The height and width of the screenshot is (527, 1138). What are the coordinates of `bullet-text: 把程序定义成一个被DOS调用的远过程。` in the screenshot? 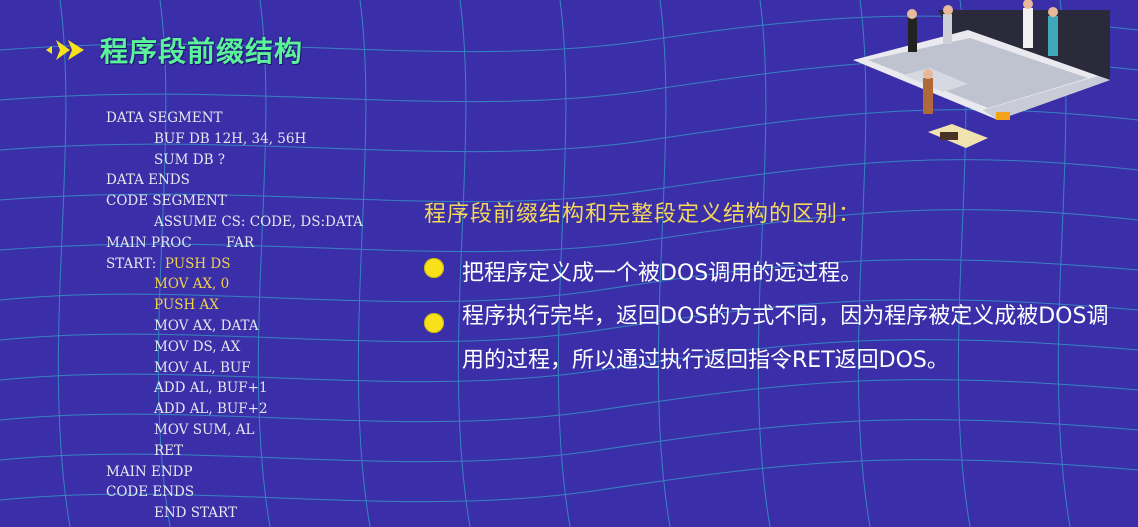 It's located at (662, 273).